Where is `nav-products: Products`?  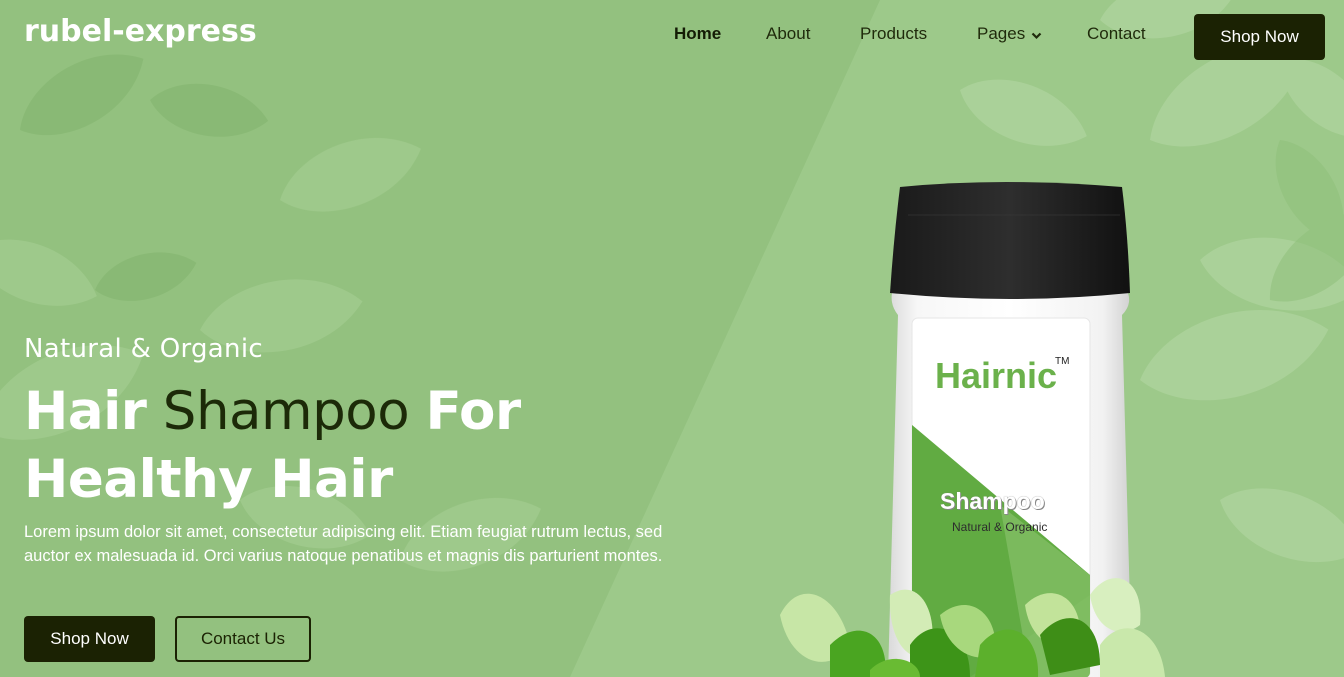
nav-products: Products is located at coordinates (893, 34).